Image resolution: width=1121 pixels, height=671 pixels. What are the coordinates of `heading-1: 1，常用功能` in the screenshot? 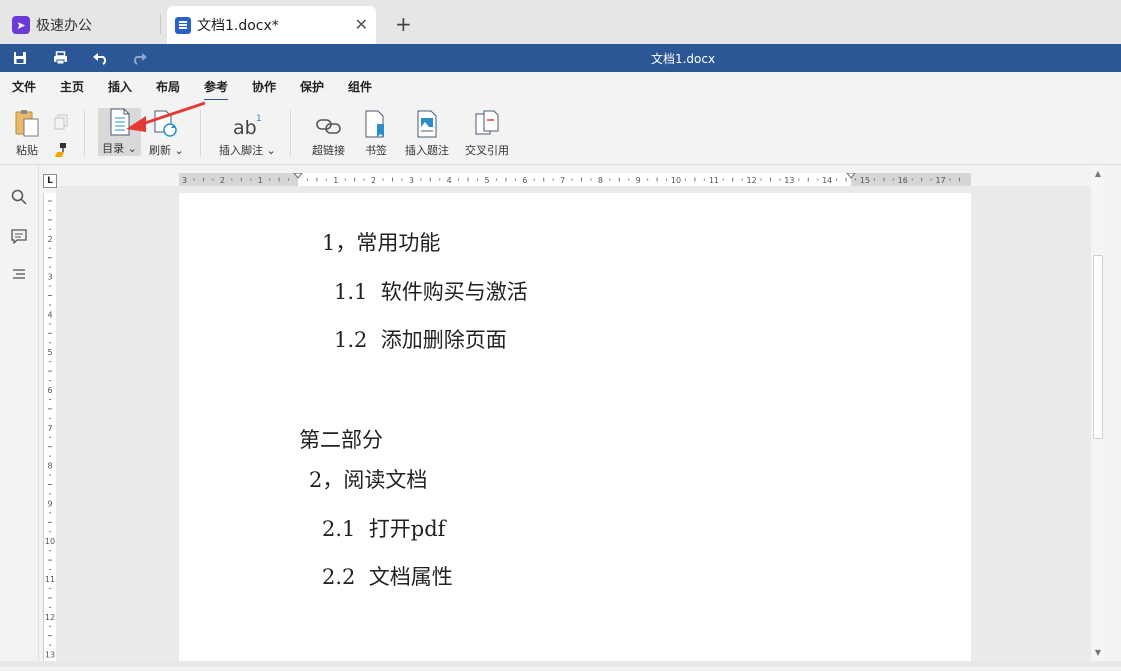 It's located at (381, 243).